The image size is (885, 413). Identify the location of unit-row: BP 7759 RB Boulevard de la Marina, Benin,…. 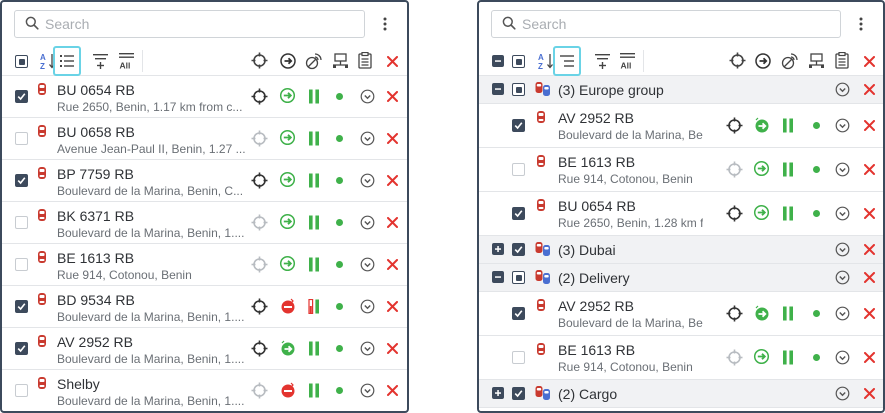
(204, 181).